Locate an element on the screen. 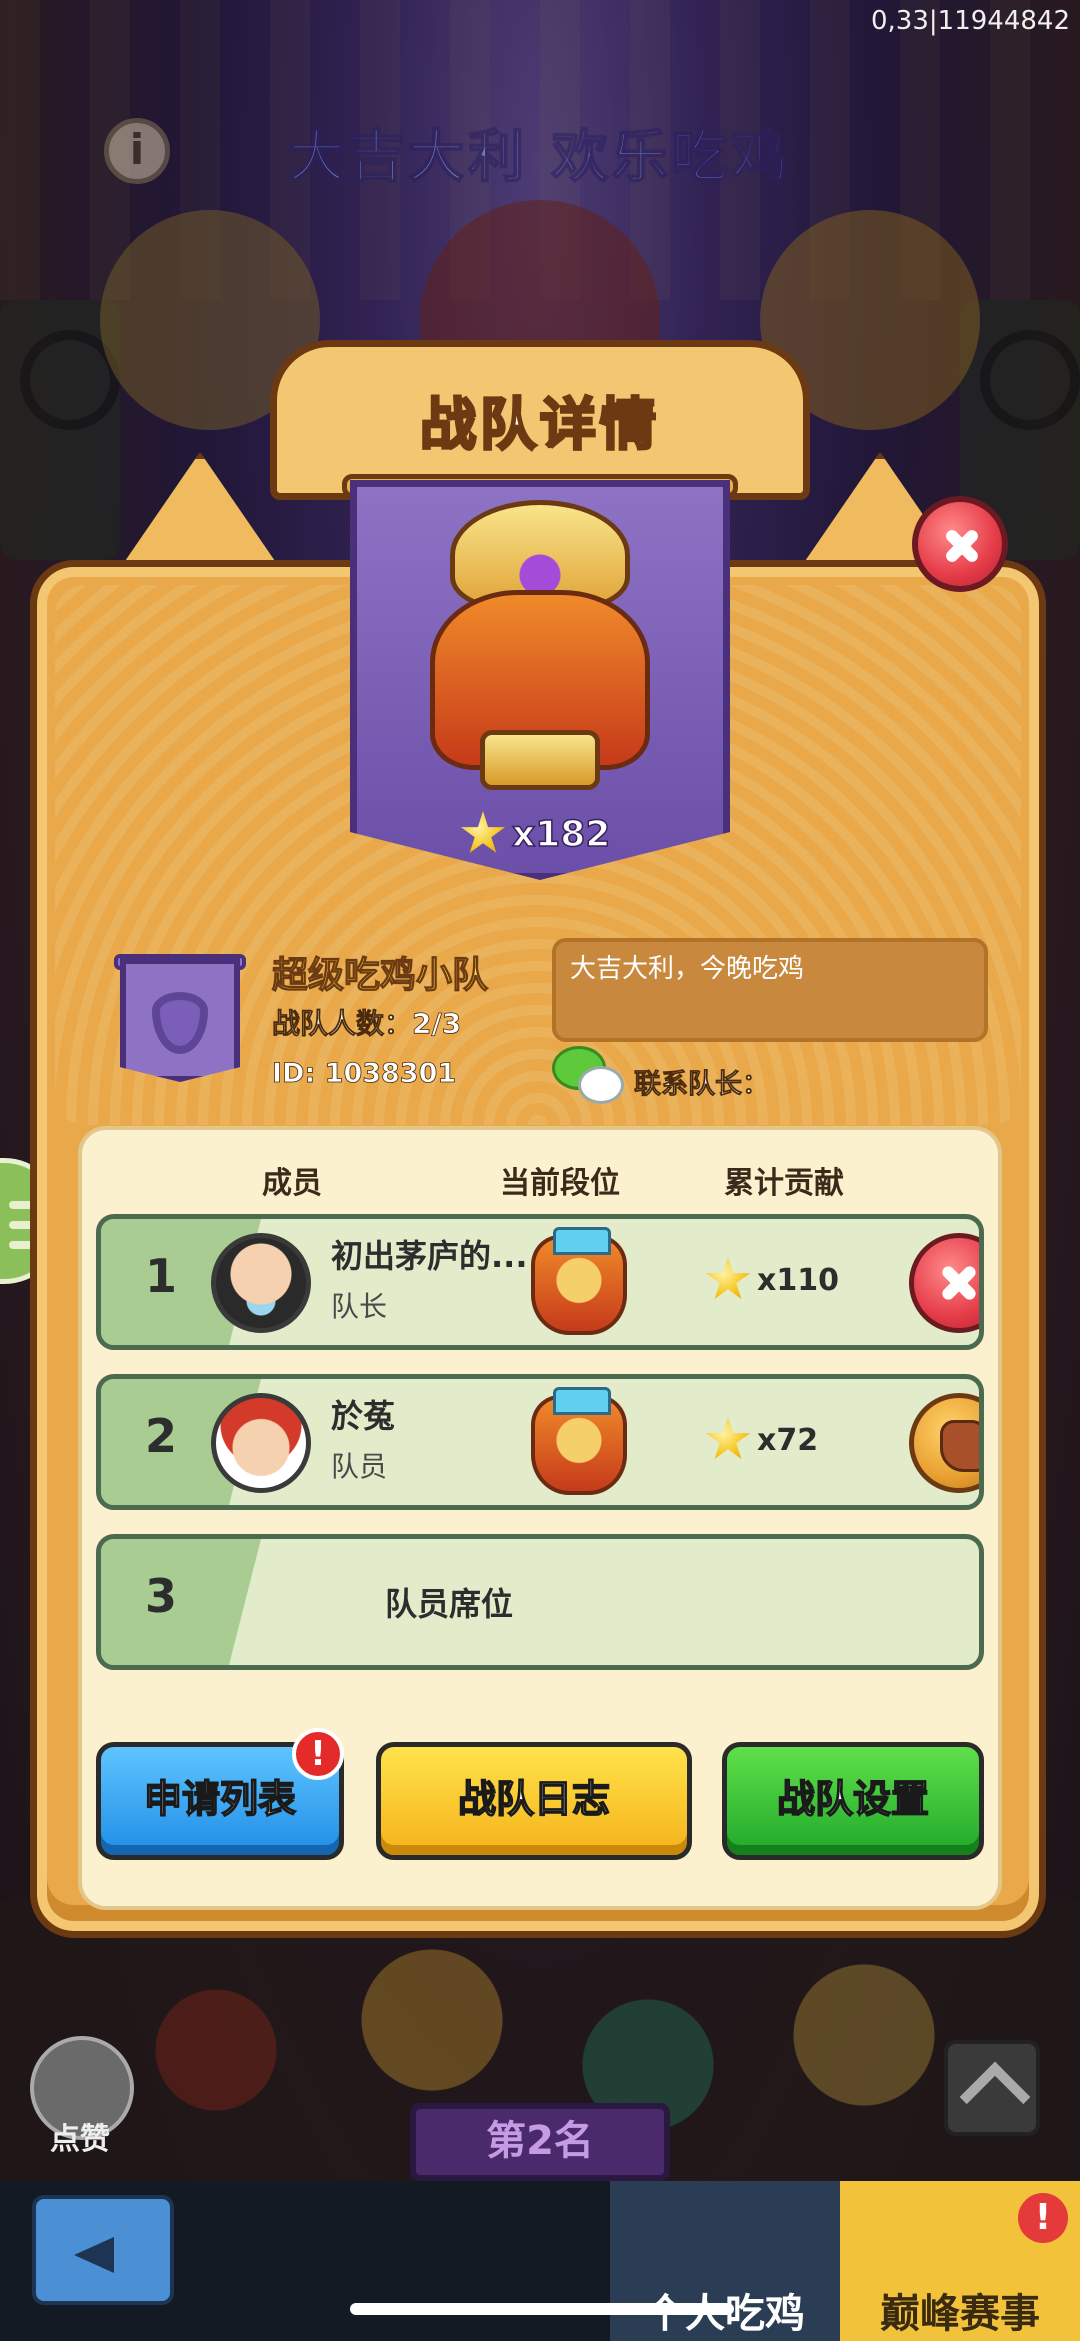 This screenshot has width=1080, height=2341. member-contribution: x72 is located at coordinates (761, 1440).